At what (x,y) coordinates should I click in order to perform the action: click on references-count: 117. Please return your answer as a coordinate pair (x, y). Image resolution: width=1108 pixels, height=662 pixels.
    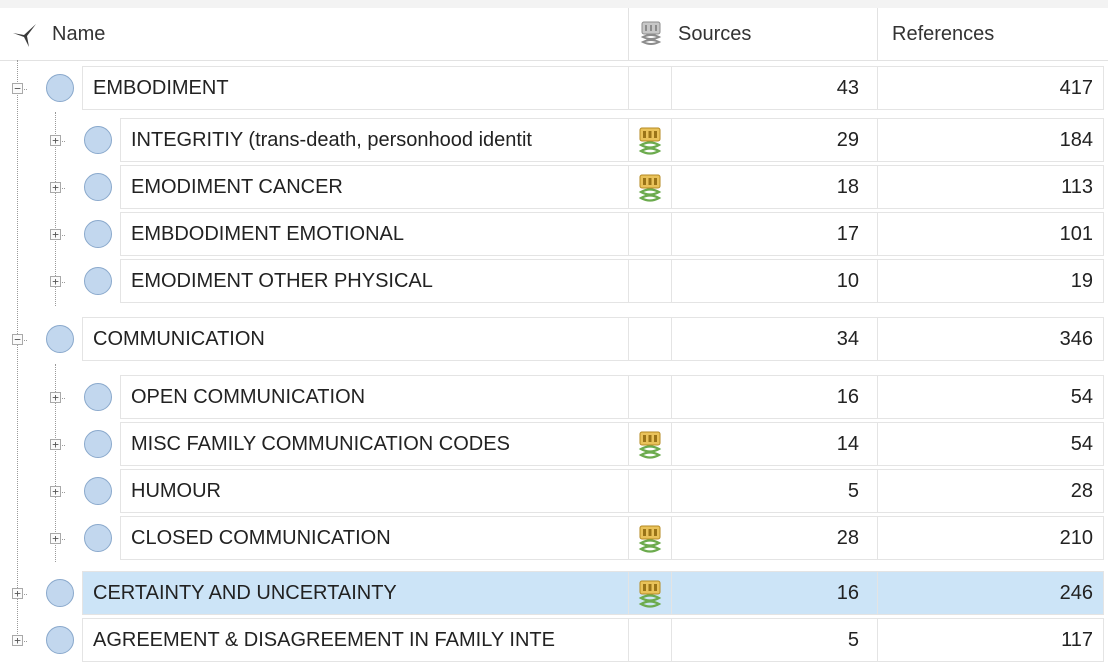
    Looking at the image, I should click on (990, 640).